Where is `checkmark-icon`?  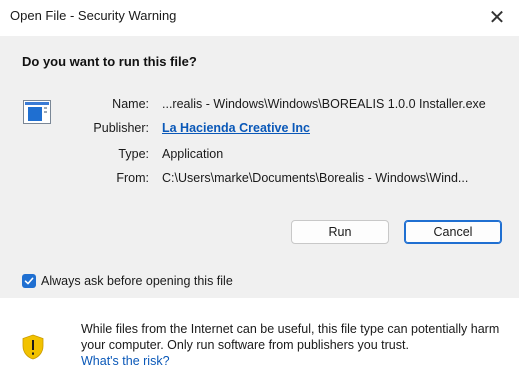 checkmark-icon is located at coordinates (29, 281).